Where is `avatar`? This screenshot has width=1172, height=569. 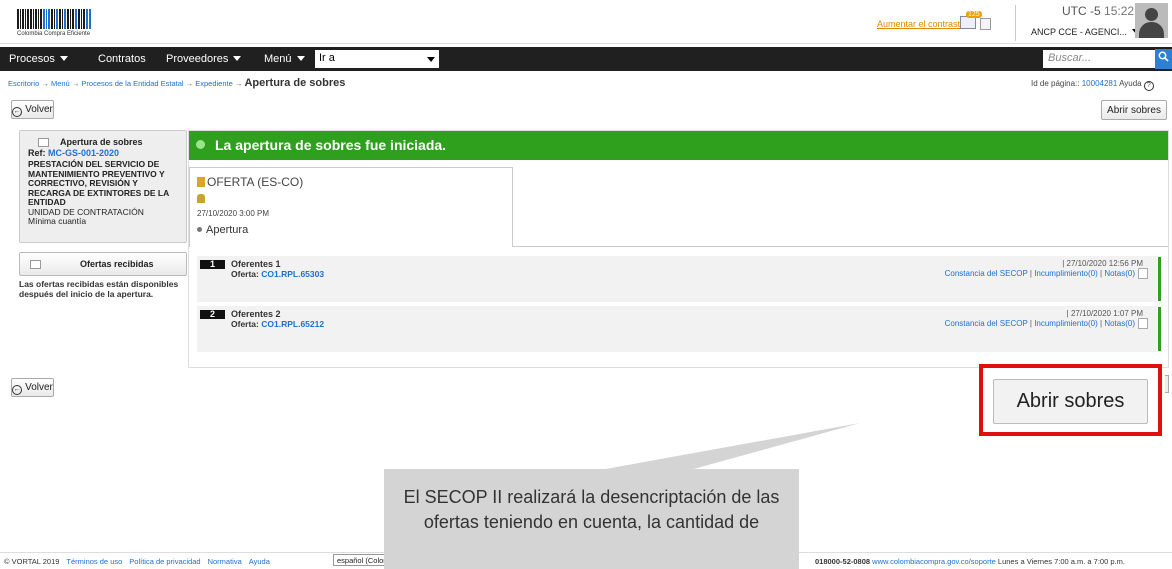
avatar is located at coordinates (1151, 20).